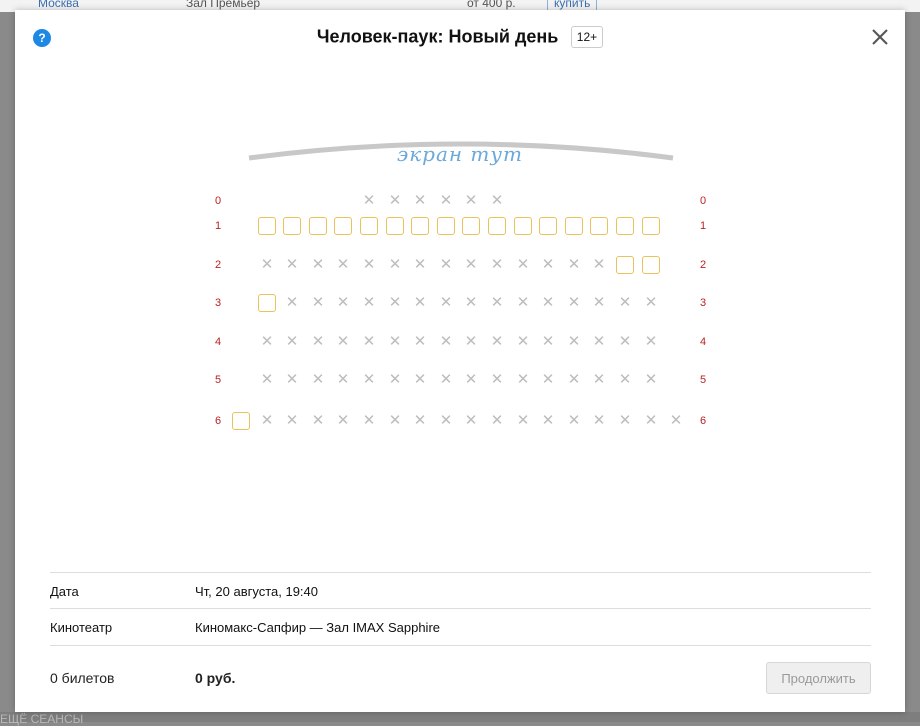 This screenshot has height=726, width=920. What do you see at coordinates (460, 590) in the screenshot?
I see `info-row-date: Дата Чт, 20 августа, 19:40` at bounding box center [460, 590].